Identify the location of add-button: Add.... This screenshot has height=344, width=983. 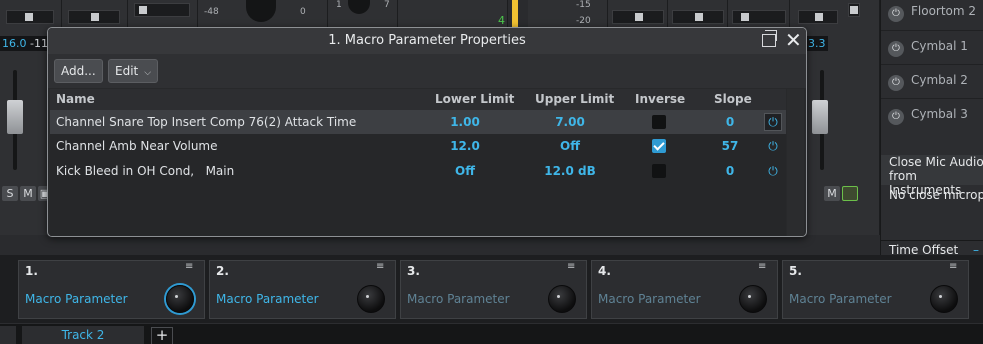
(78, 71).